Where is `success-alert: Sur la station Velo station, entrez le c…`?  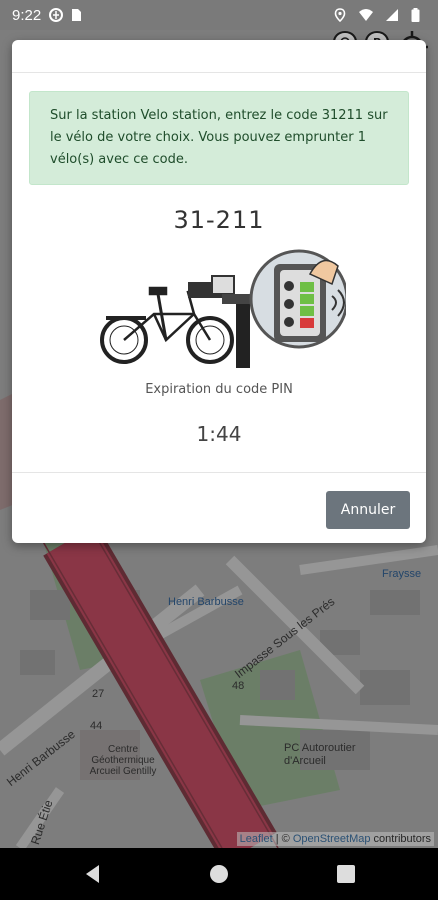 success-alert: Sur la station Velo station, entrez le c… is located at coordinates (219, 138).